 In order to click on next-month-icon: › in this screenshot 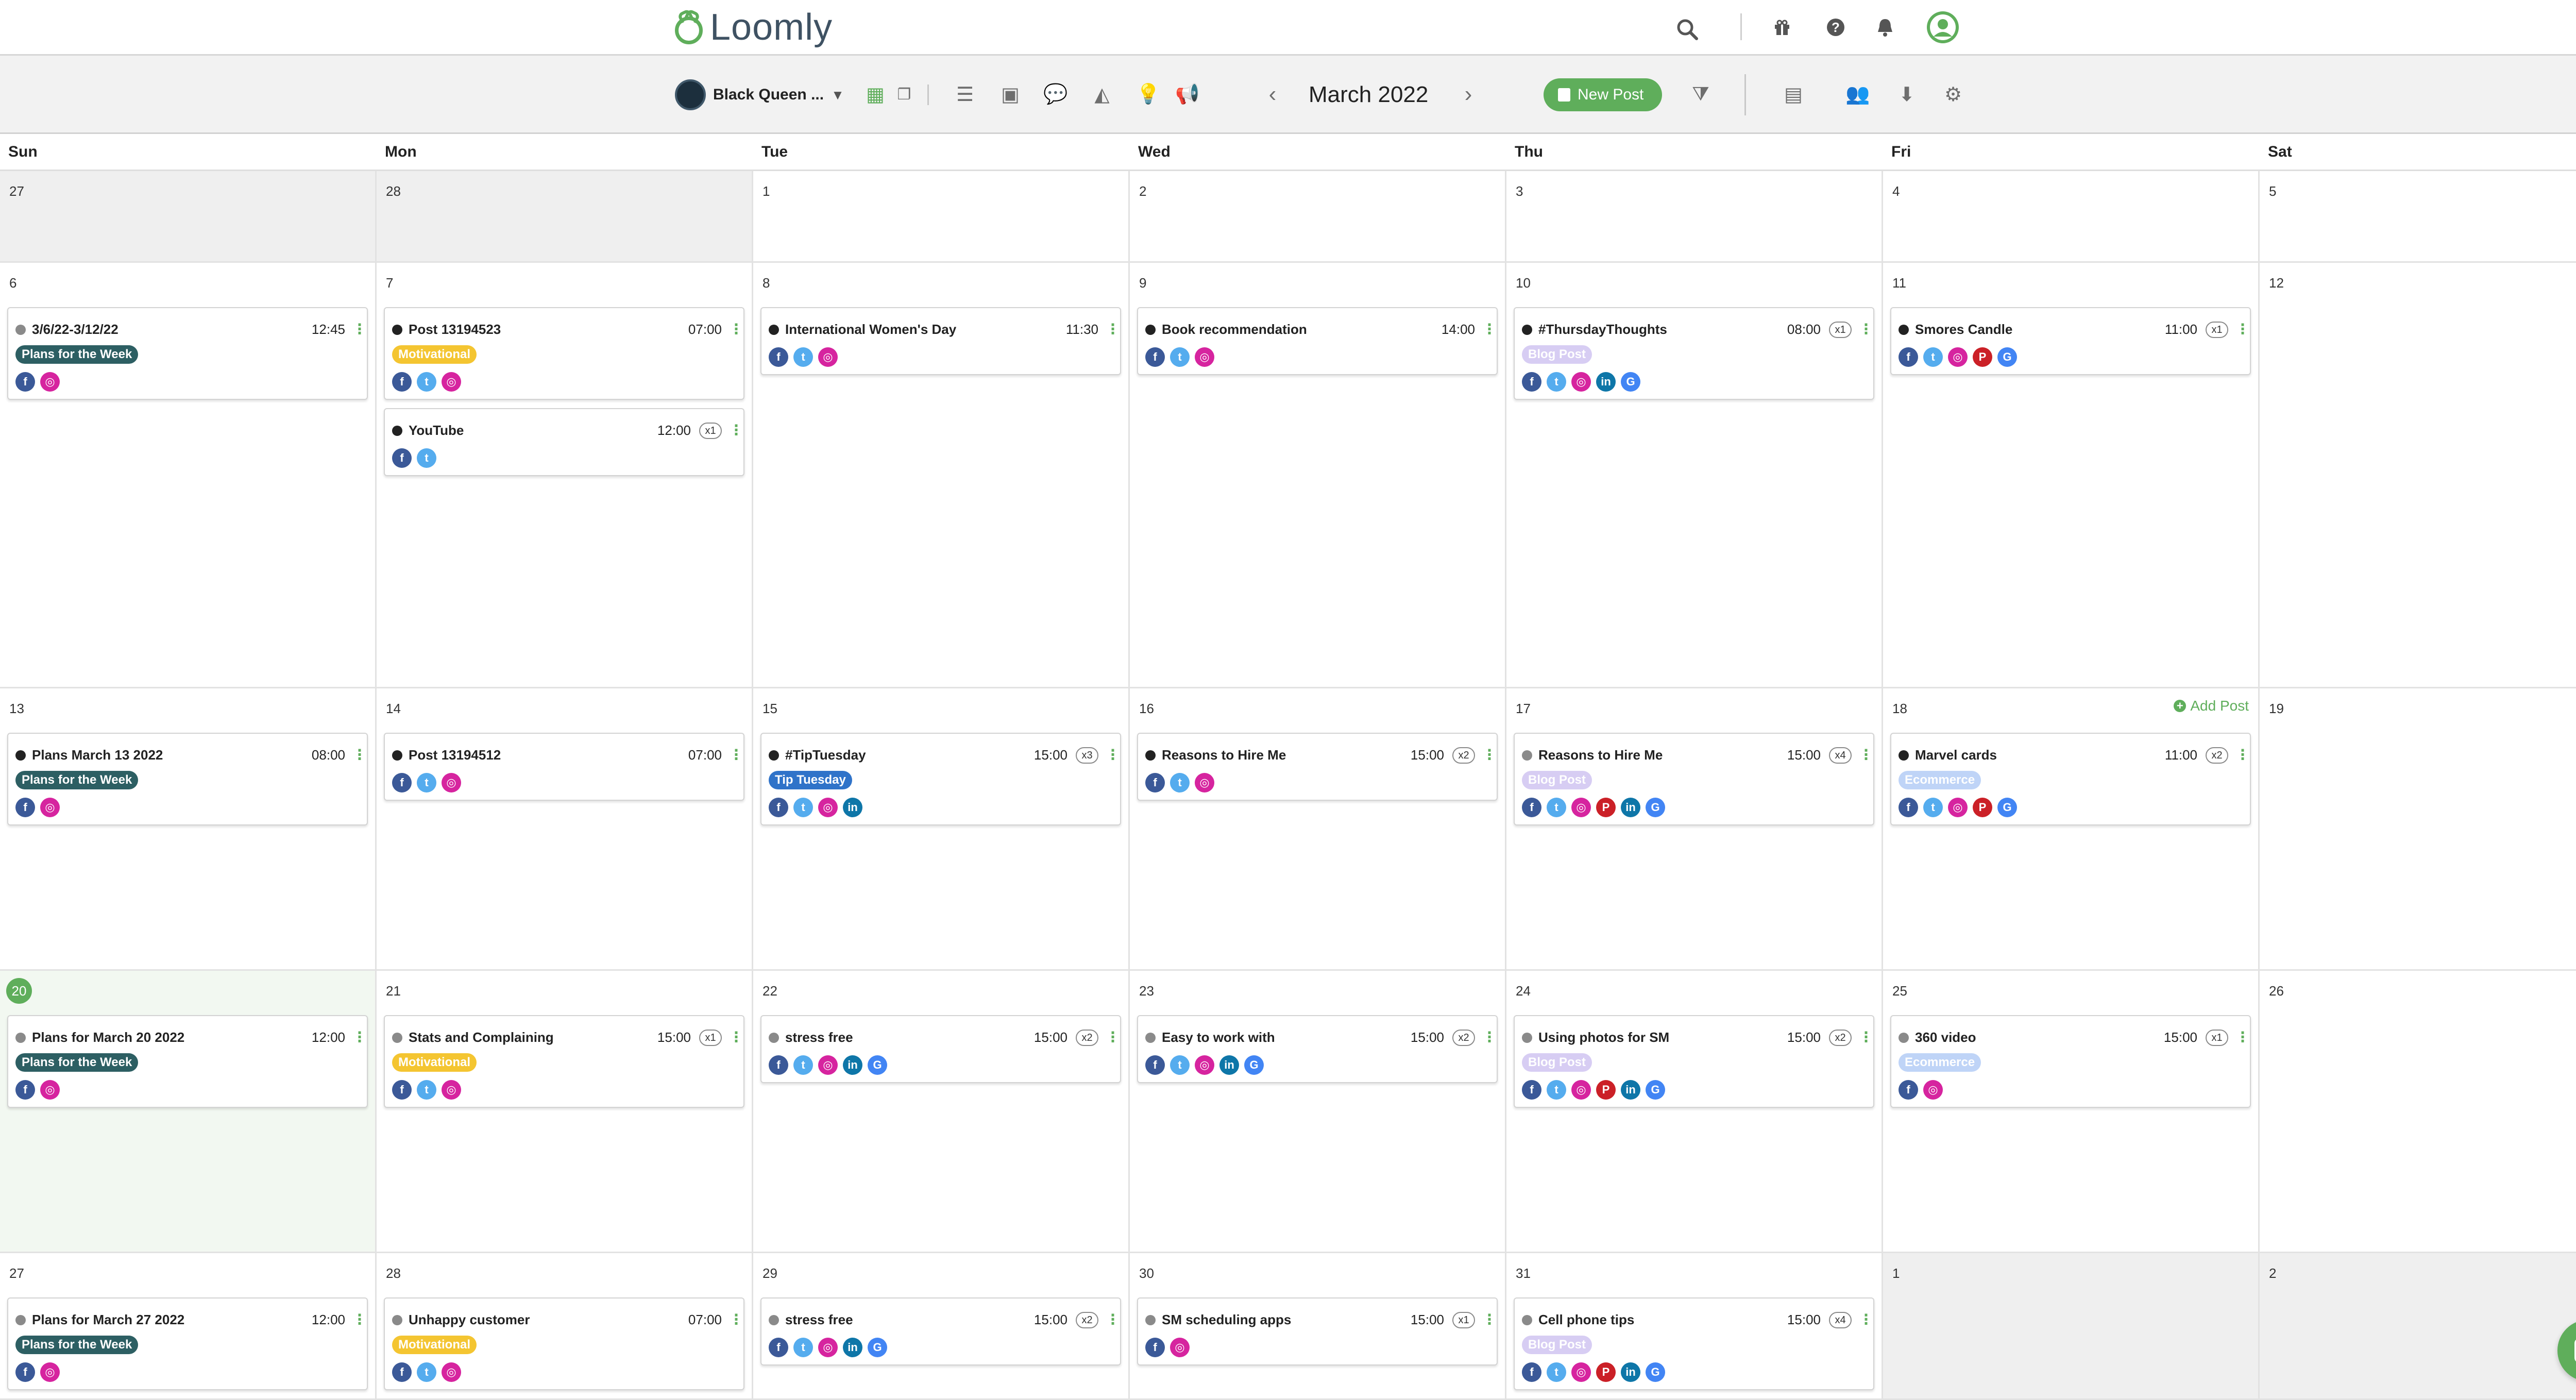, I will do `click(1468, 94)`.